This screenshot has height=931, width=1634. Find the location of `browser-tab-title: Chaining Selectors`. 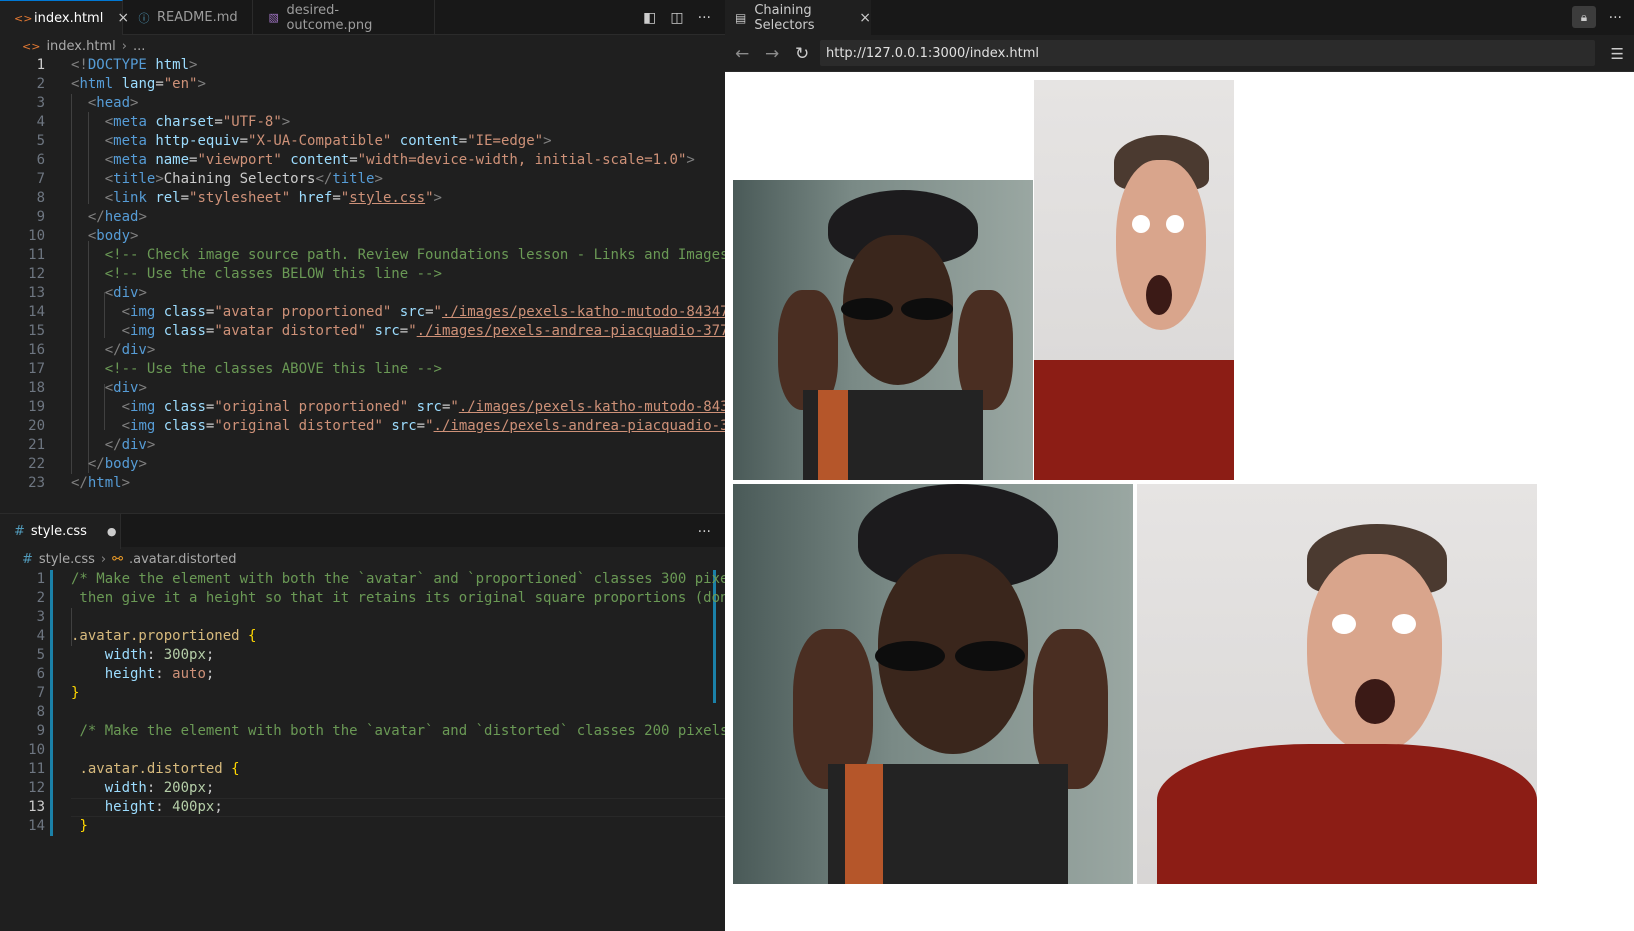

browser-tab-title: Chaining Selectors is located at coordinates (784, 17).